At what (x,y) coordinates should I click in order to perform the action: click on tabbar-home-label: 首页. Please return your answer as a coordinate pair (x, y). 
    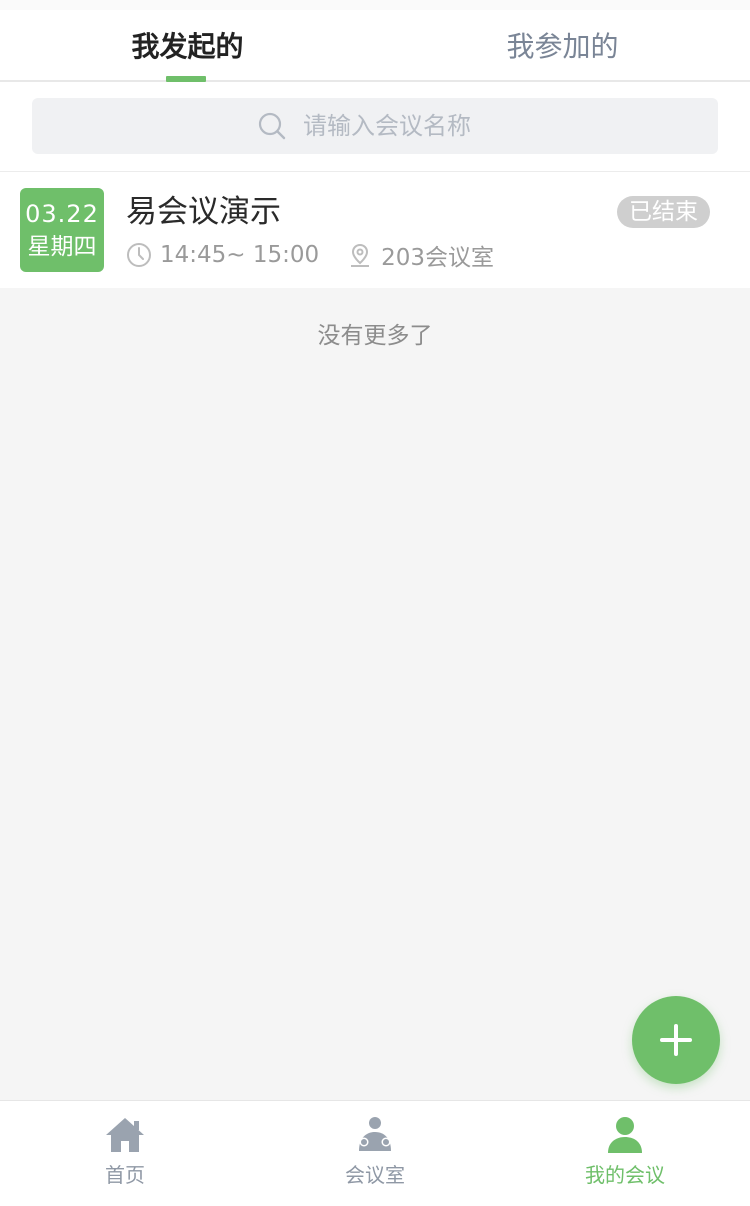
    Looking at the image, I should click on (125, 1175).